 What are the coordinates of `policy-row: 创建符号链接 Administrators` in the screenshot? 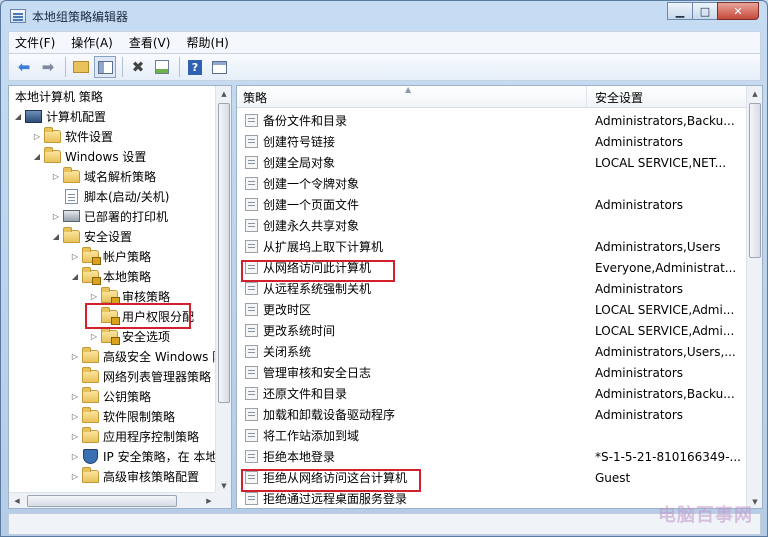 It's located at (492, 141).